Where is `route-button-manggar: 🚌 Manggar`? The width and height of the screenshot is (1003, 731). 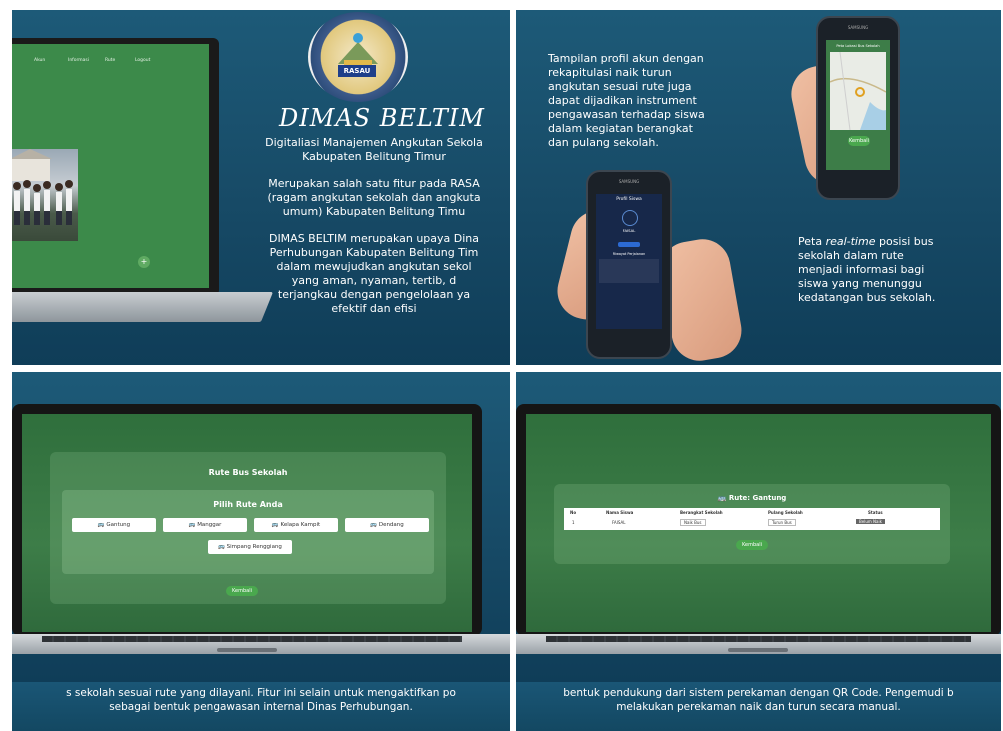
route-button-manggar: 🚌 Manggar is located at coordinates (205, 525).